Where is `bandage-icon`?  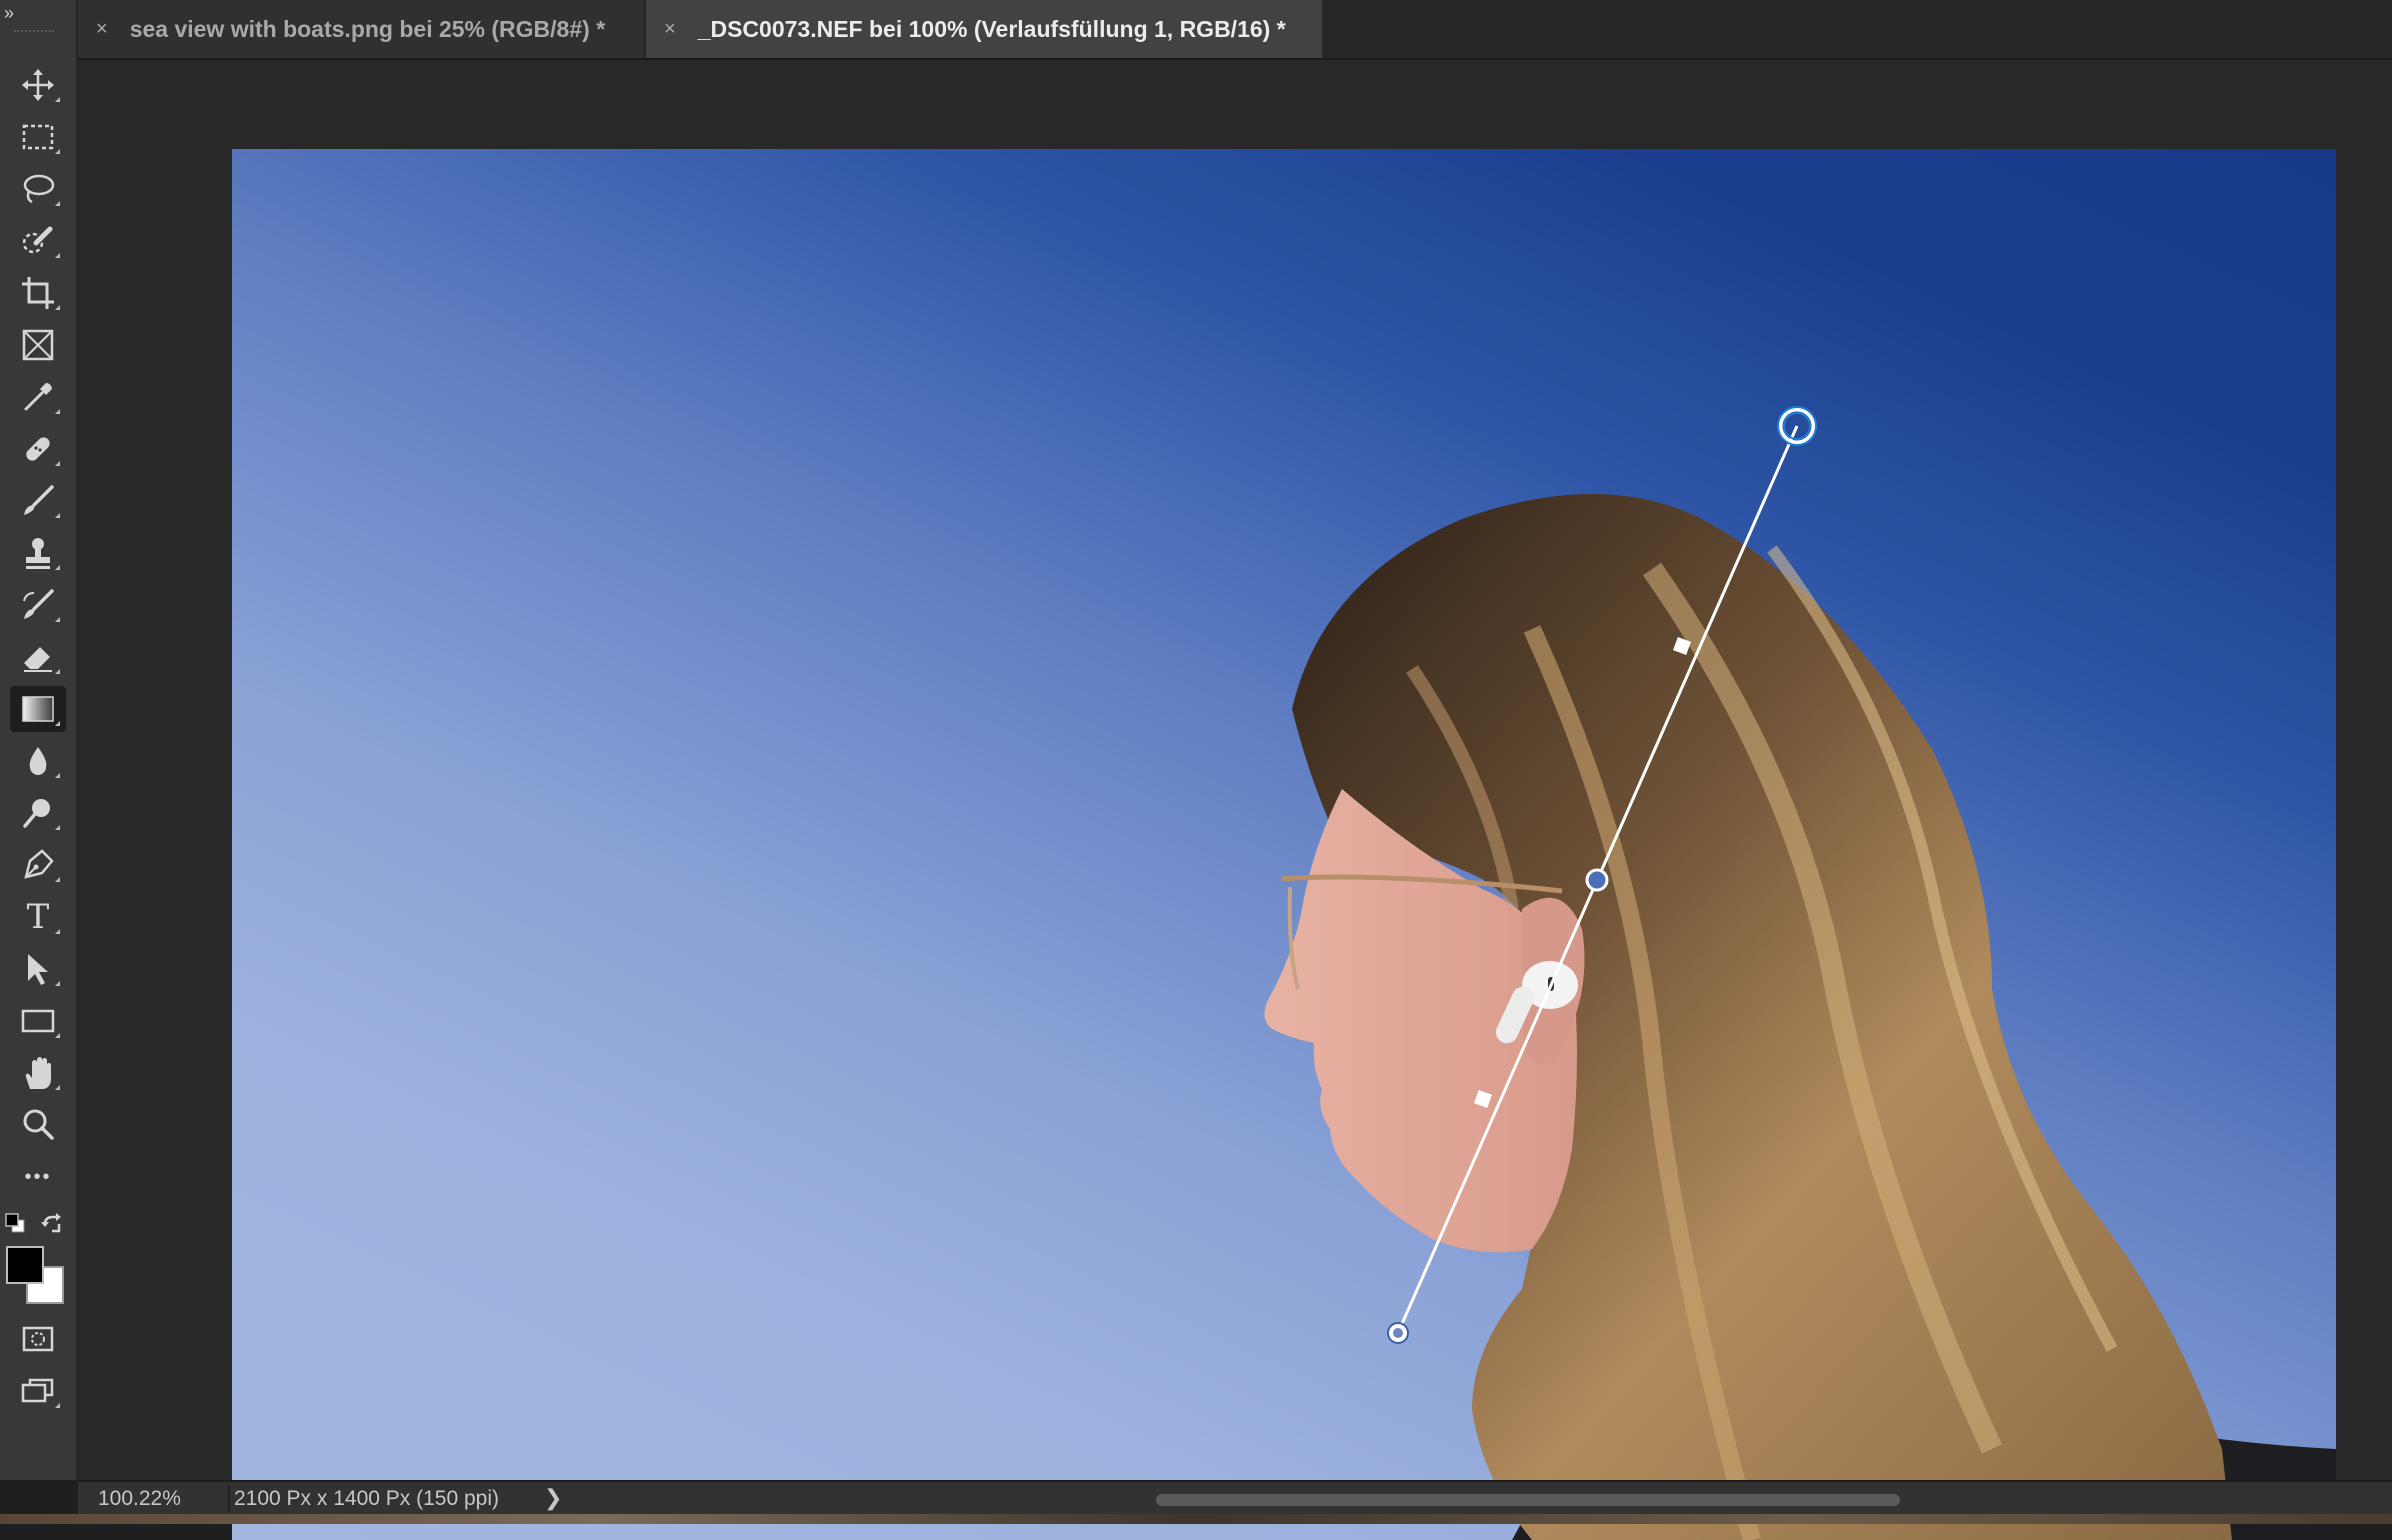
bandage-icon is located at coordinates (38, 449).